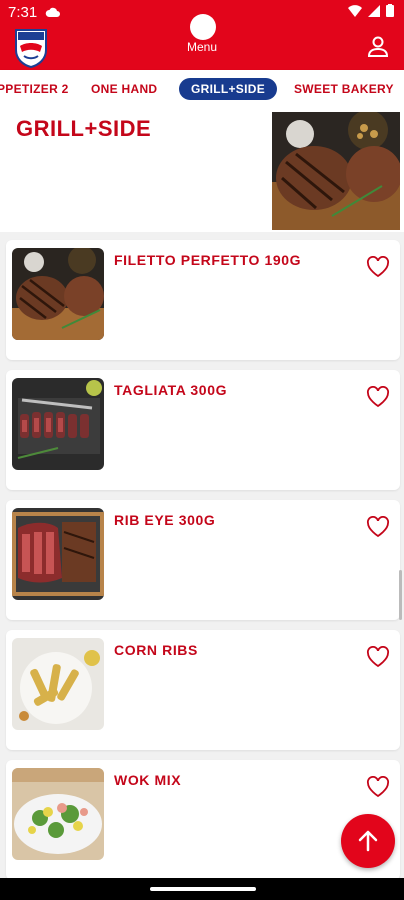 This screenshot has height=900, width=404. What do you see at coordinates (203, 27) in the screenshot?
I see `camera-cutout` at bounding box center [203, 27].